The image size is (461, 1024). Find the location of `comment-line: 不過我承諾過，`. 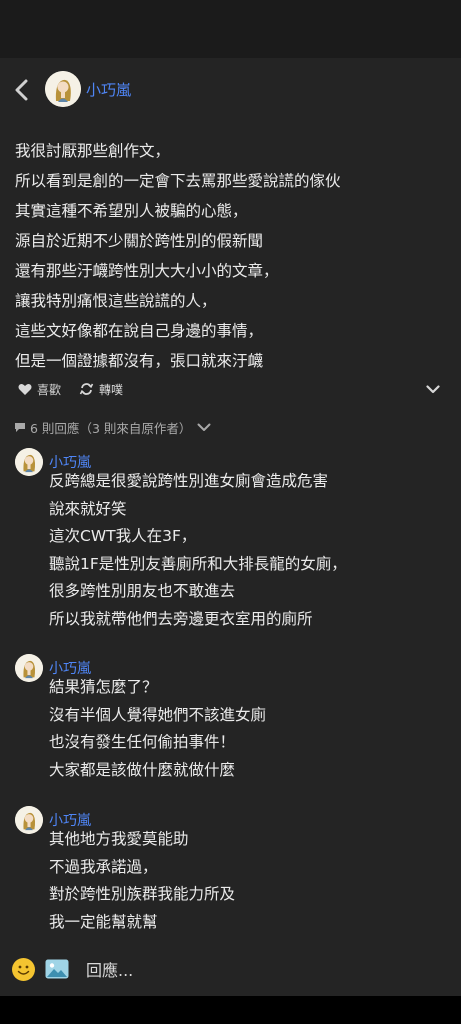

comment-line: 不過我承諾過， is located at coordinates (103, 866).